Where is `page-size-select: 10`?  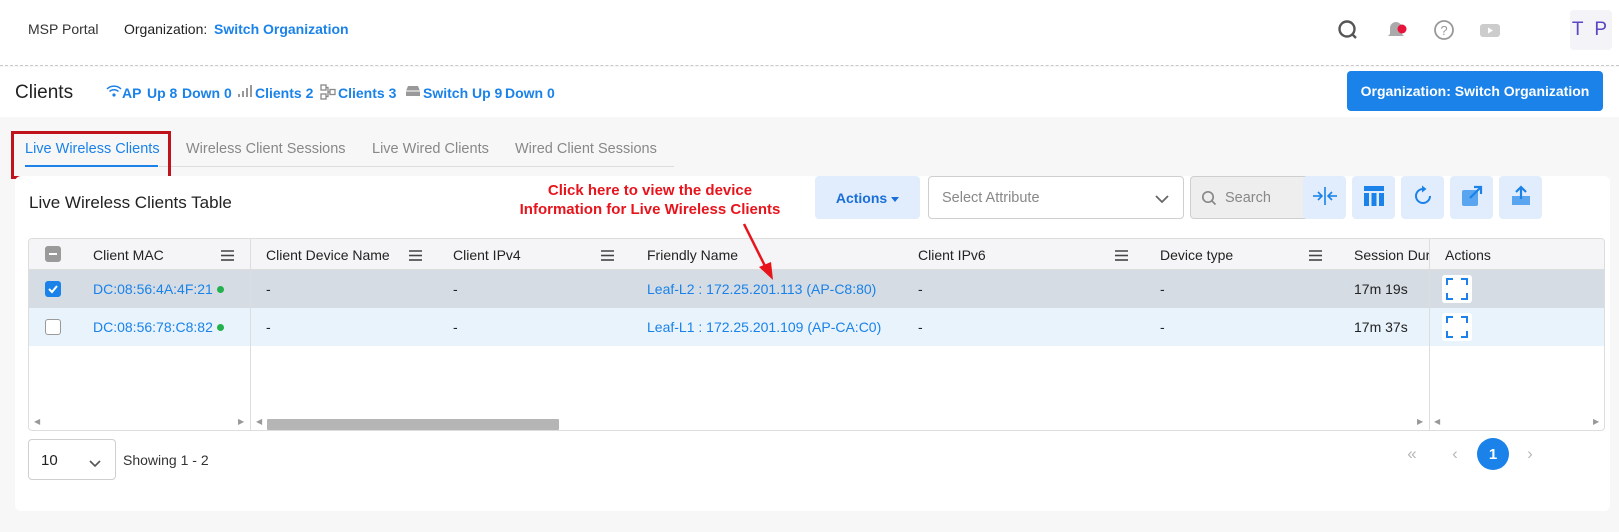
page-size-select: 10 is located at coordinates (72, 459).